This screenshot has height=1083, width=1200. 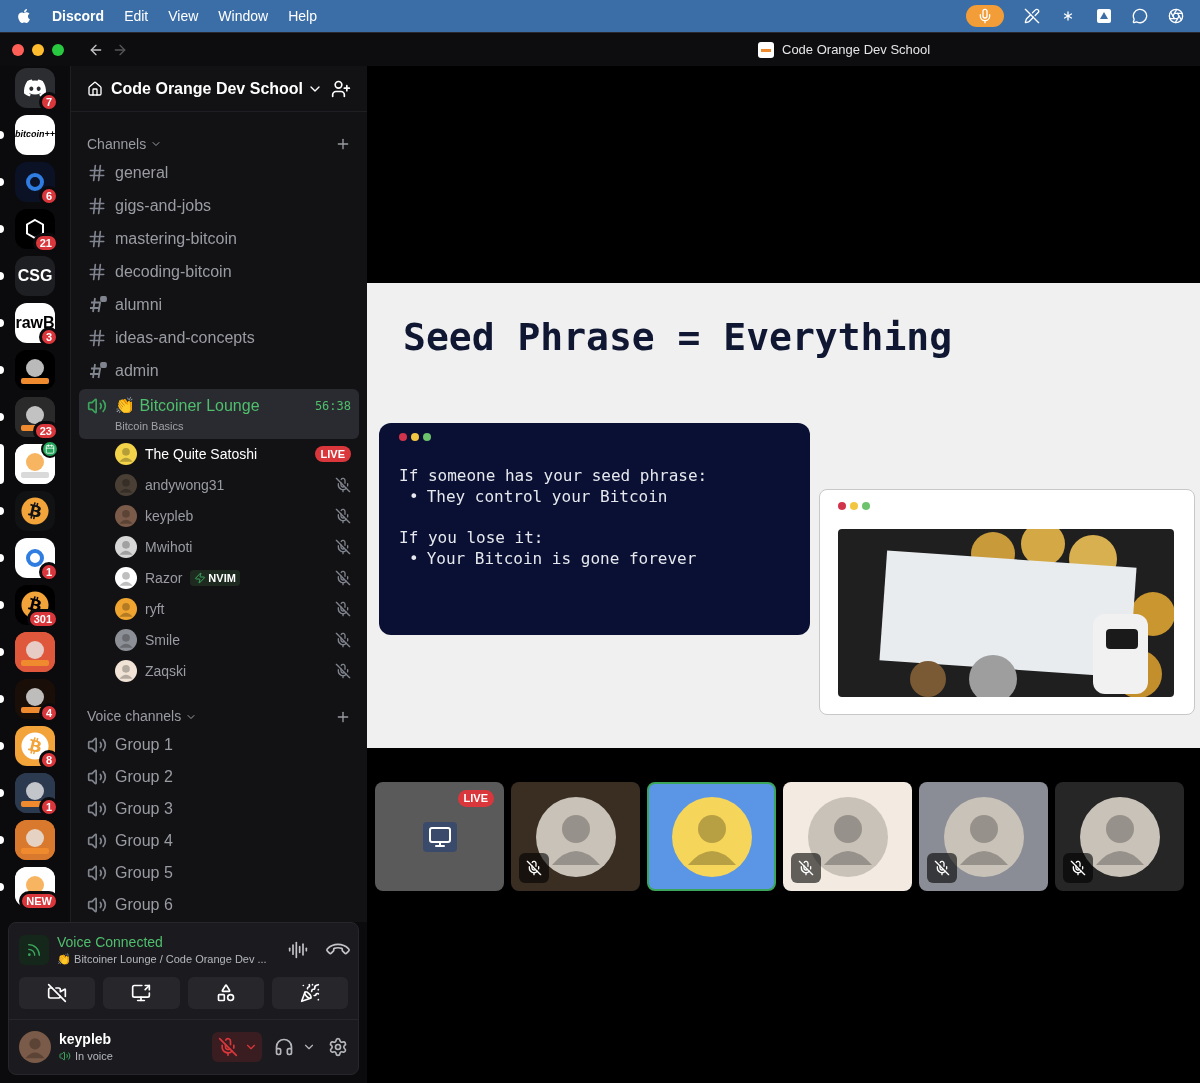 I want to click on user-status: In voice, so click(x=94, y=1056).